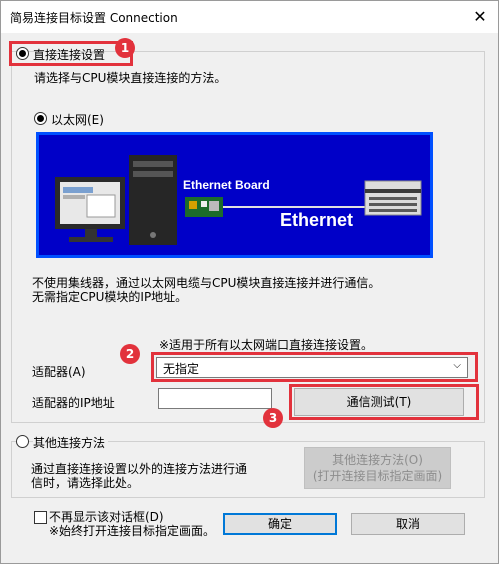 This screenshot has height=564, width=499. I want to click on other-connection-button: 其他连接方法(O) (打开连接目标指定画面), so click(377, 468).